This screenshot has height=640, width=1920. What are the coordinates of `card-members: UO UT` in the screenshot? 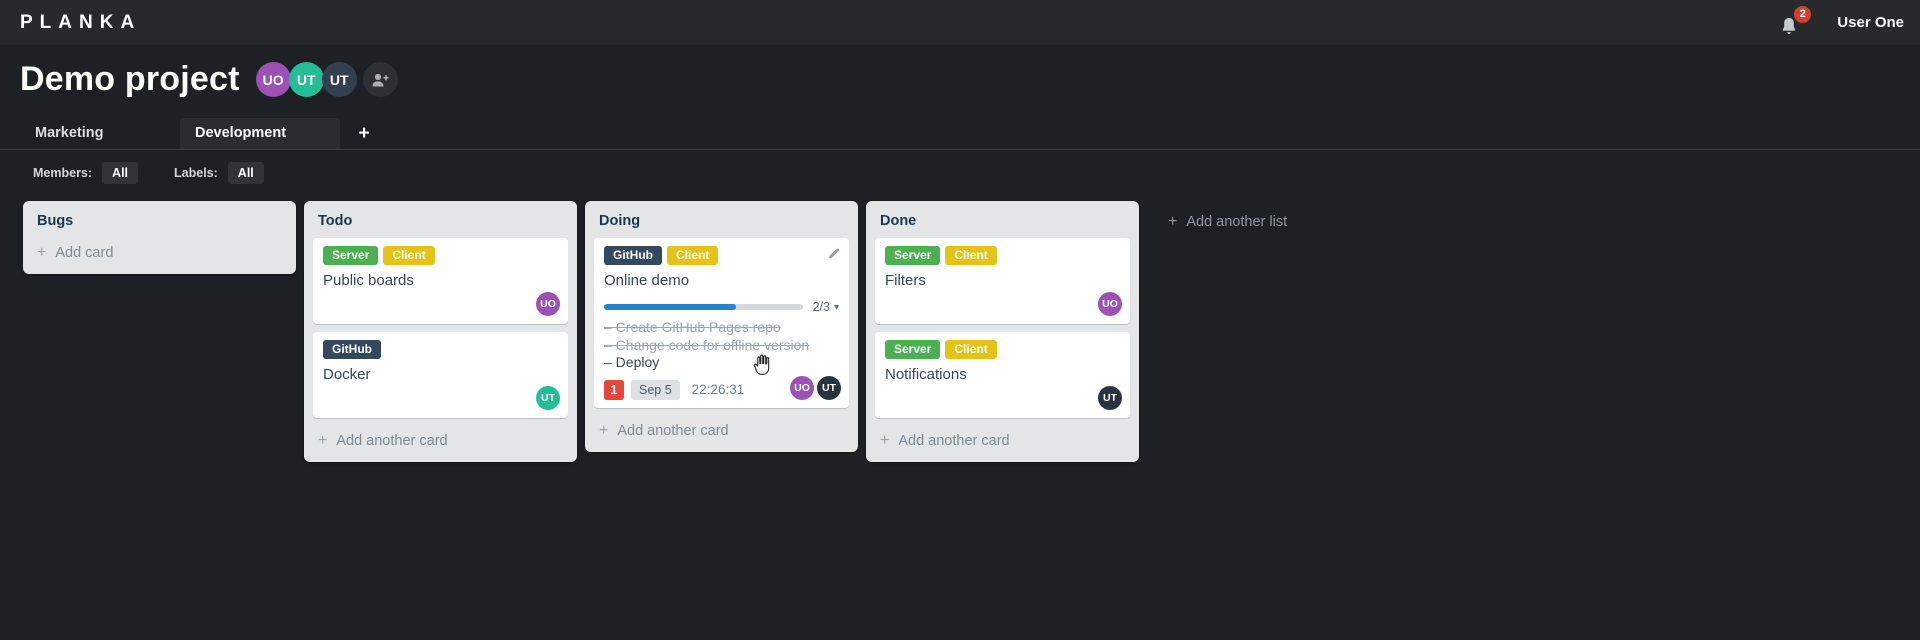 It's located at (814, 387).